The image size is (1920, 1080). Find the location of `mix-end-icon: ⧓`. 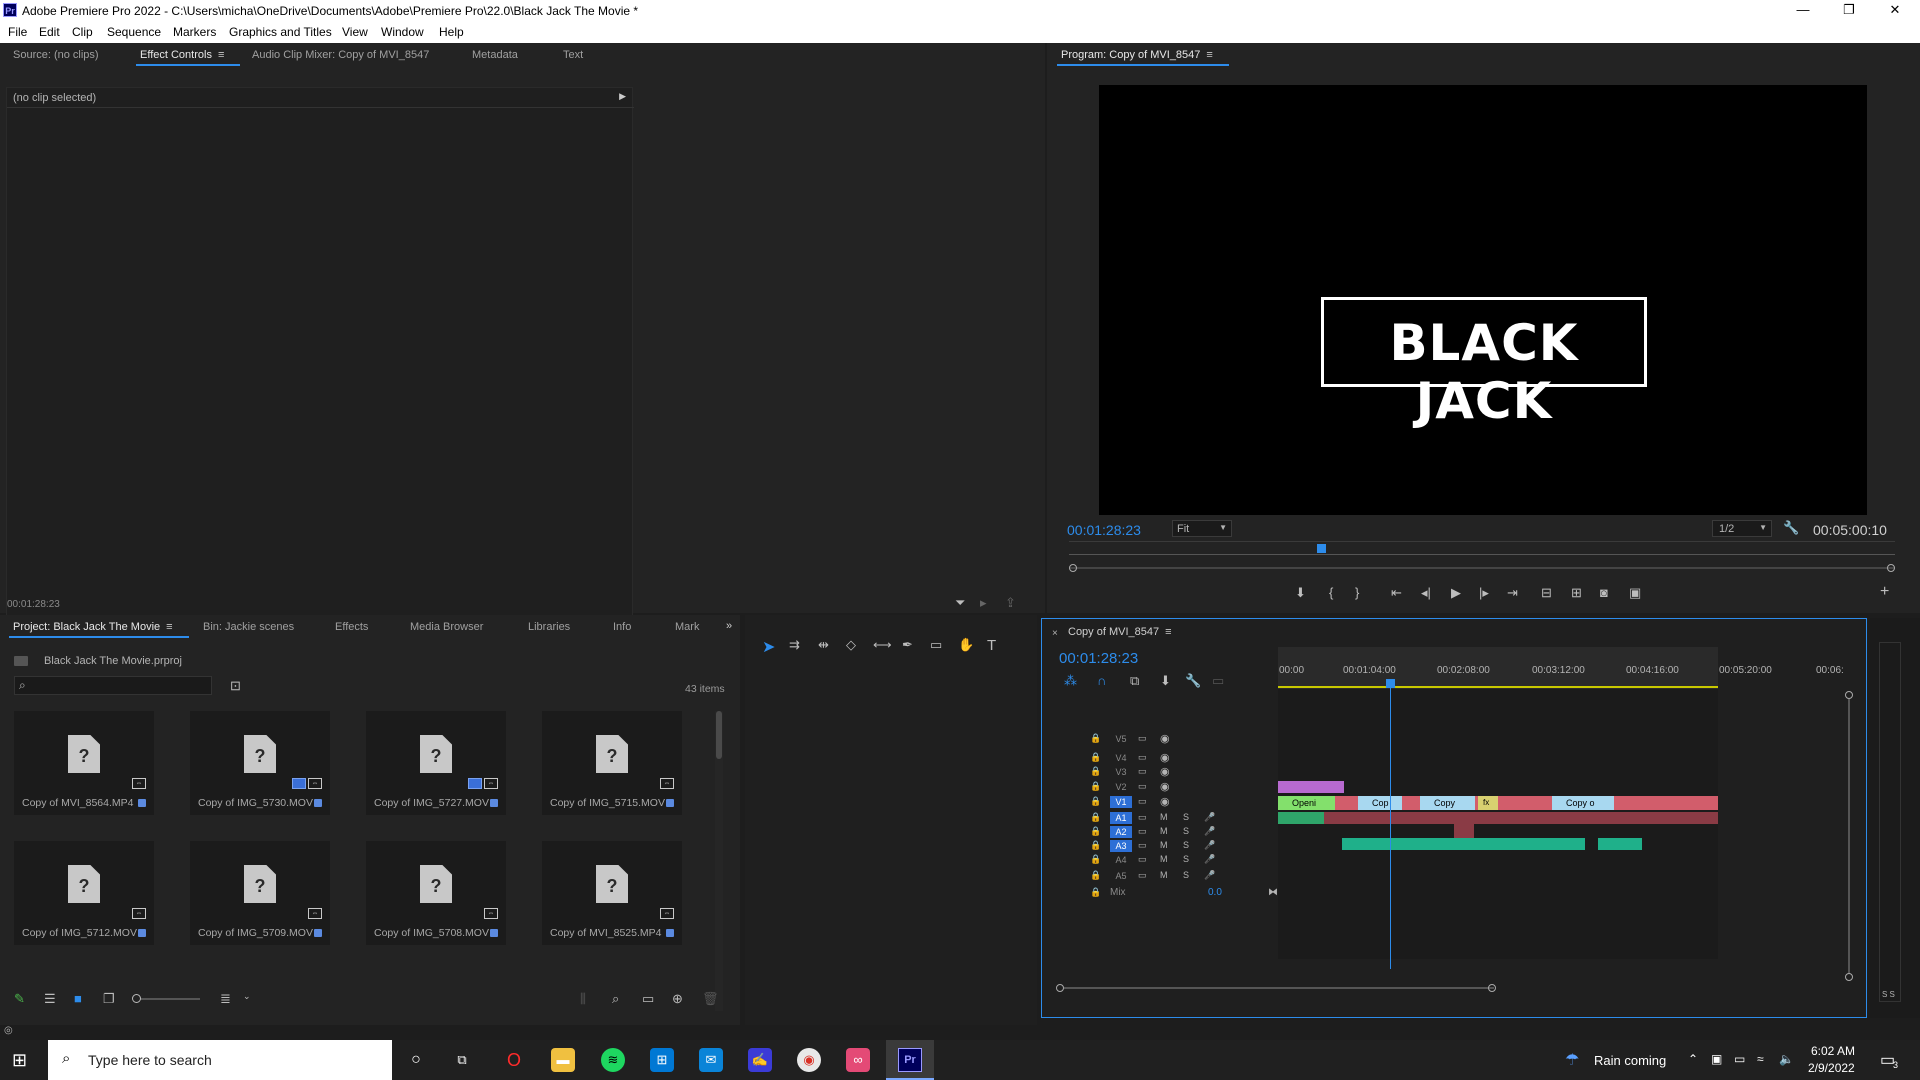

mix-end-icon: ⧓ is located at coordinates (1273, 892).